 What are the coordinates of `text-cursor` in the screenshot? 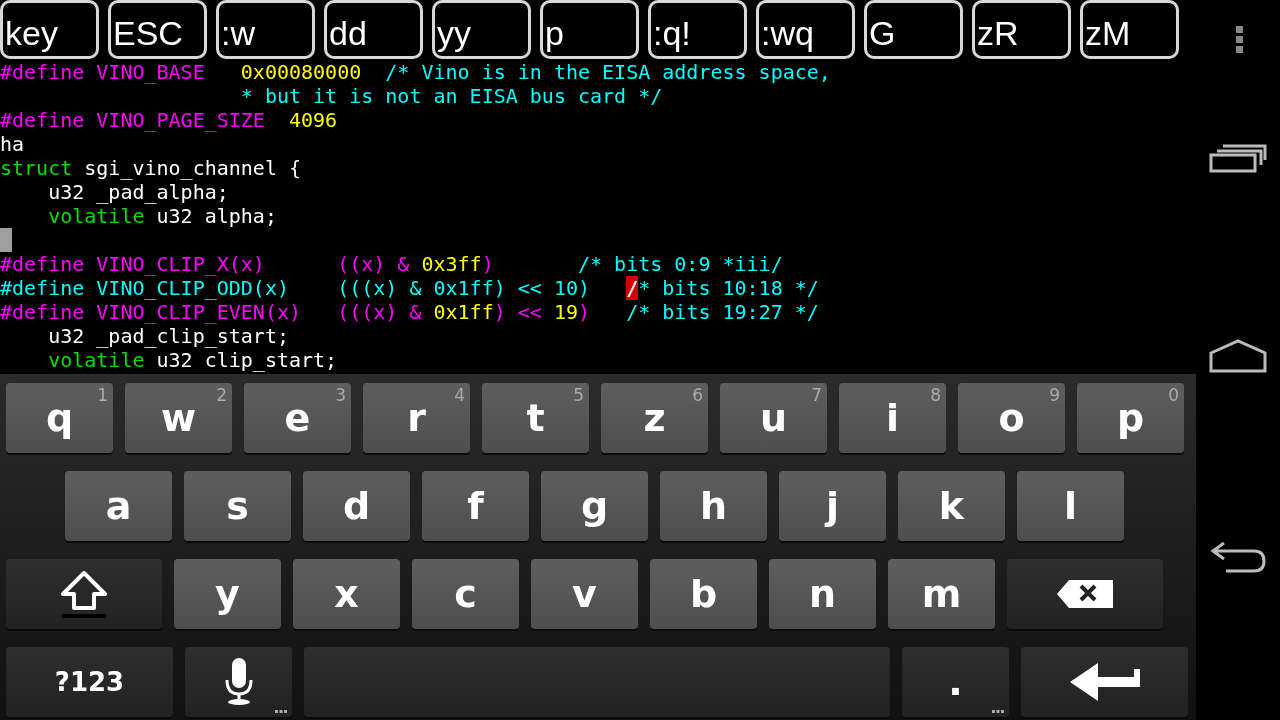 It's located at (6, 240).